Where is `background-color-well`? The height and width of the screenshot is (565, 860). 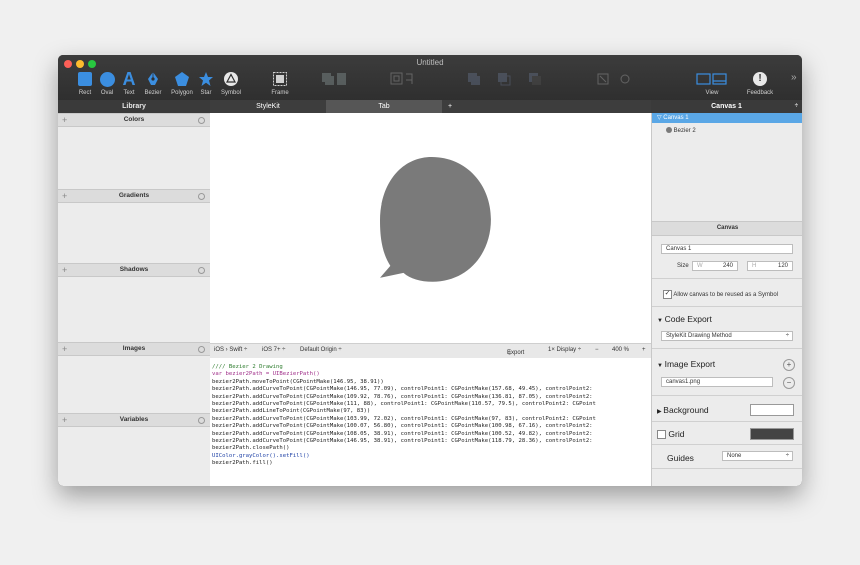
background-color-well is located at coordinates (772, 410).